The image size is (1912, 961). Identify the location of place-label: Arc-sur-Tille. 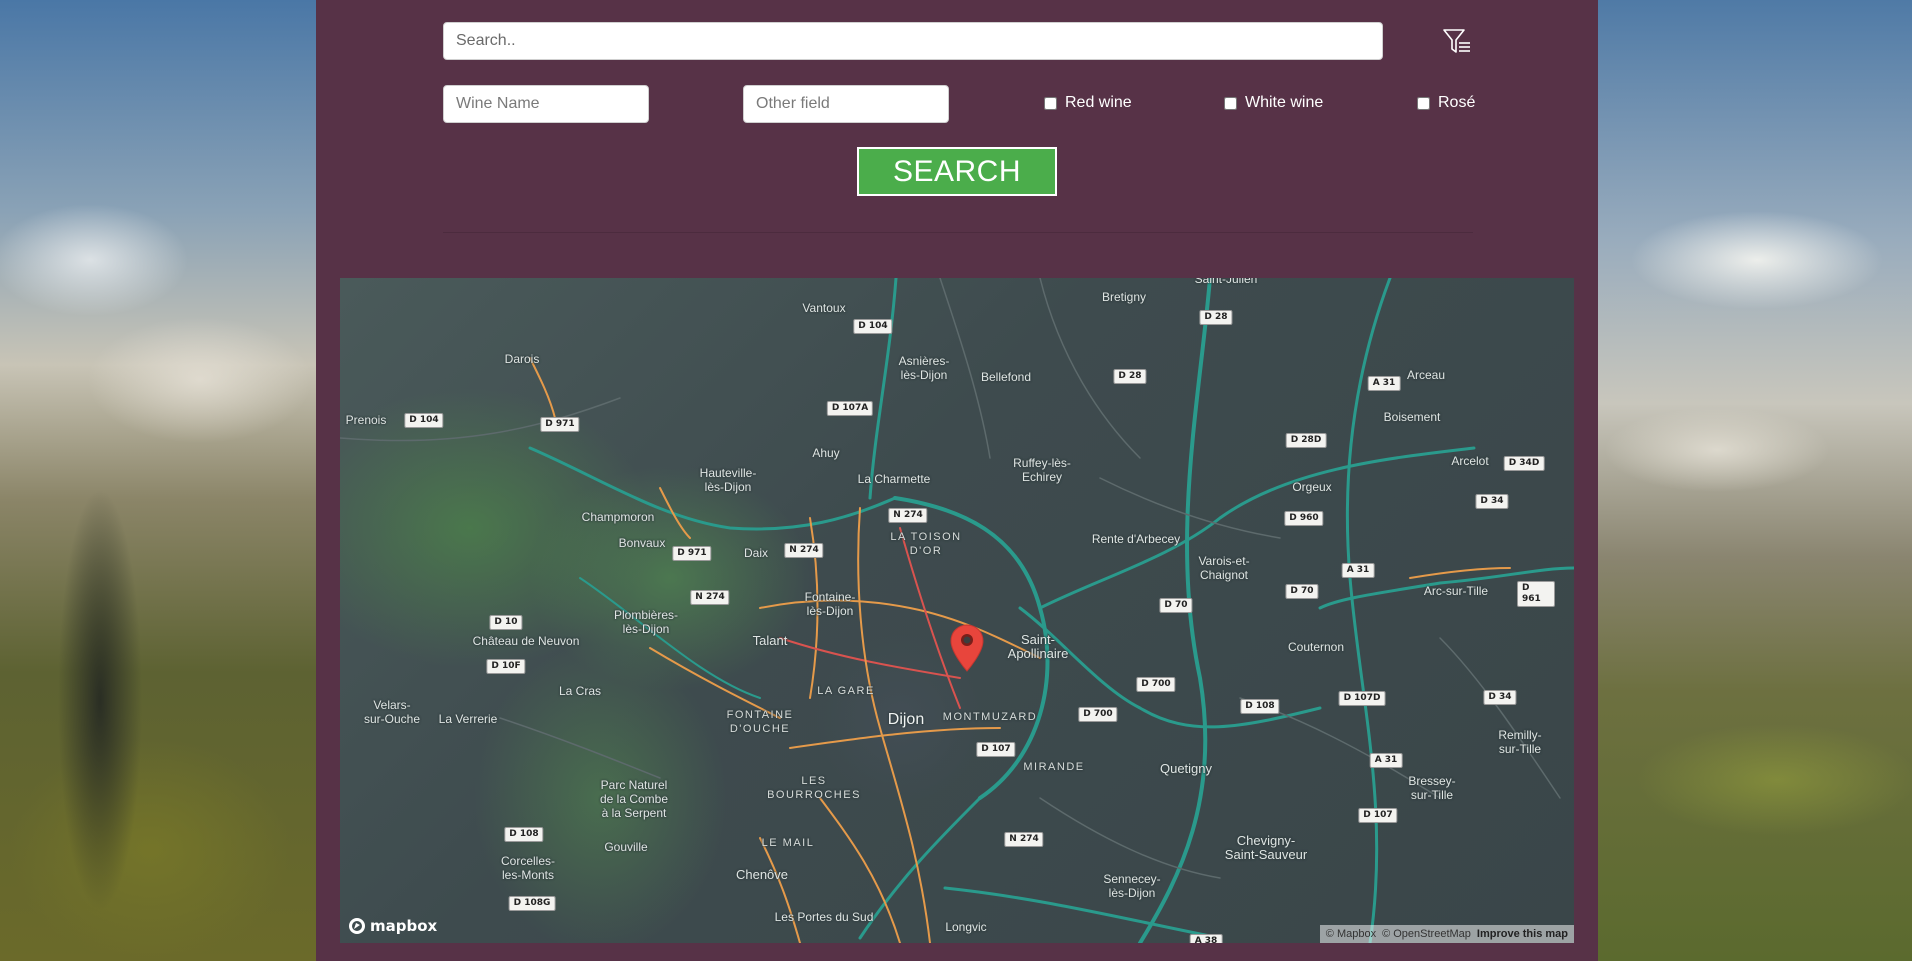
(1456, 591).